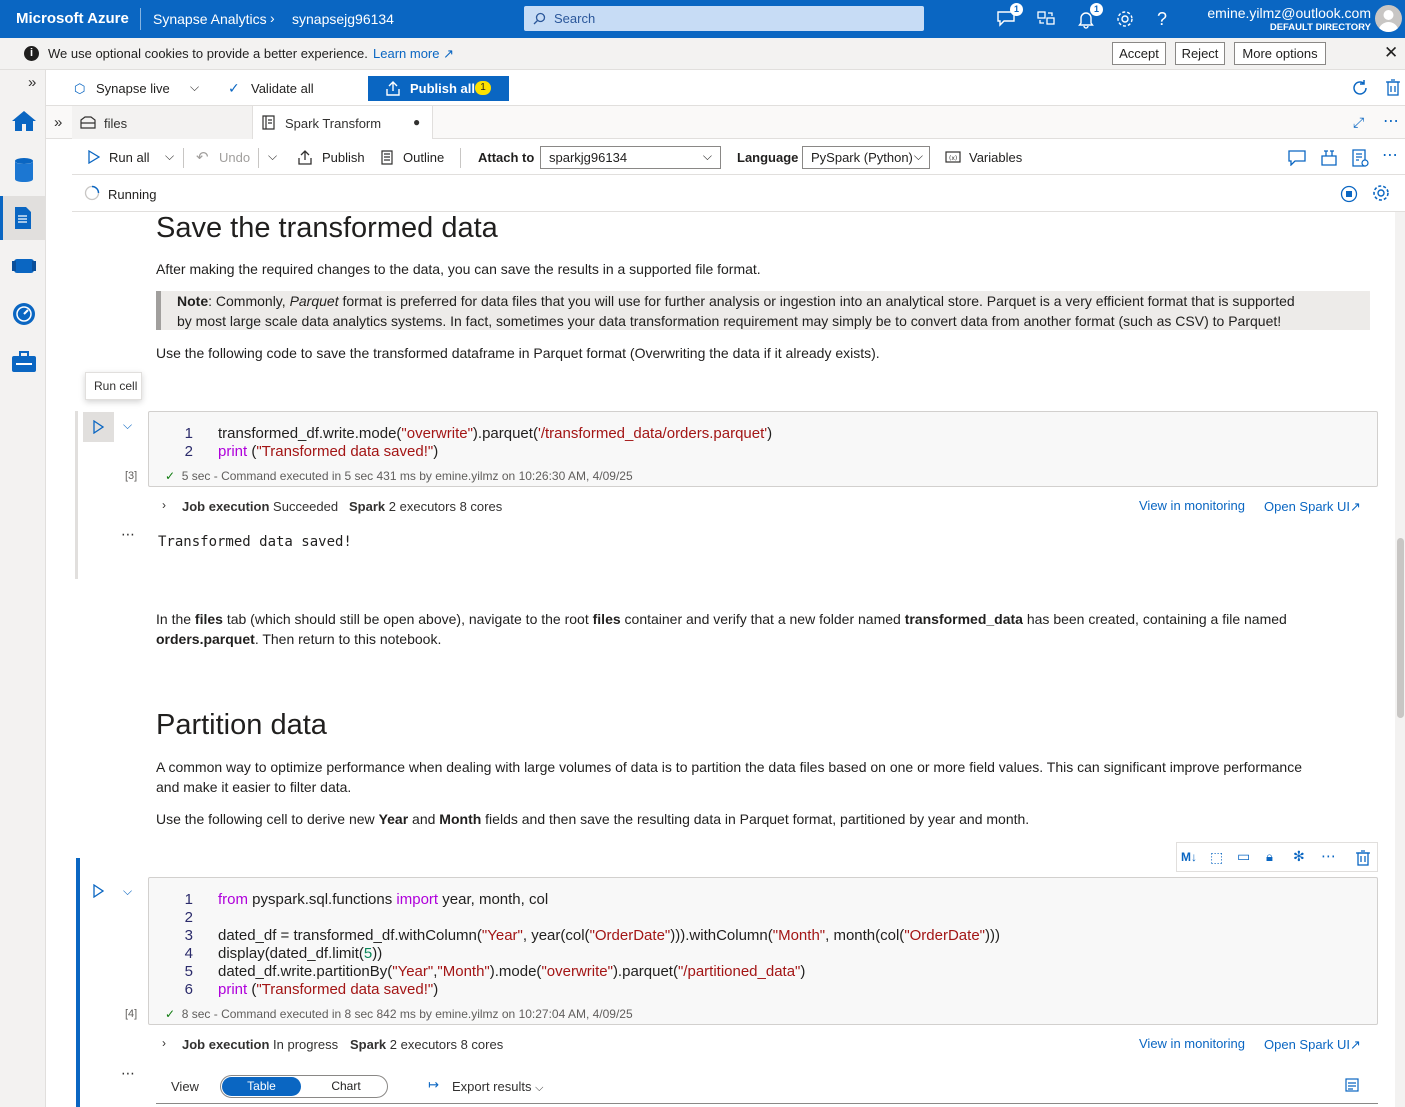 Image resolution: width=1405 pixels, height=1107 pixels. What do you see at coordinates (506, 157) in the screenshot?
I see `attach-to-label: Attach to` at bounding box center [506, 157].